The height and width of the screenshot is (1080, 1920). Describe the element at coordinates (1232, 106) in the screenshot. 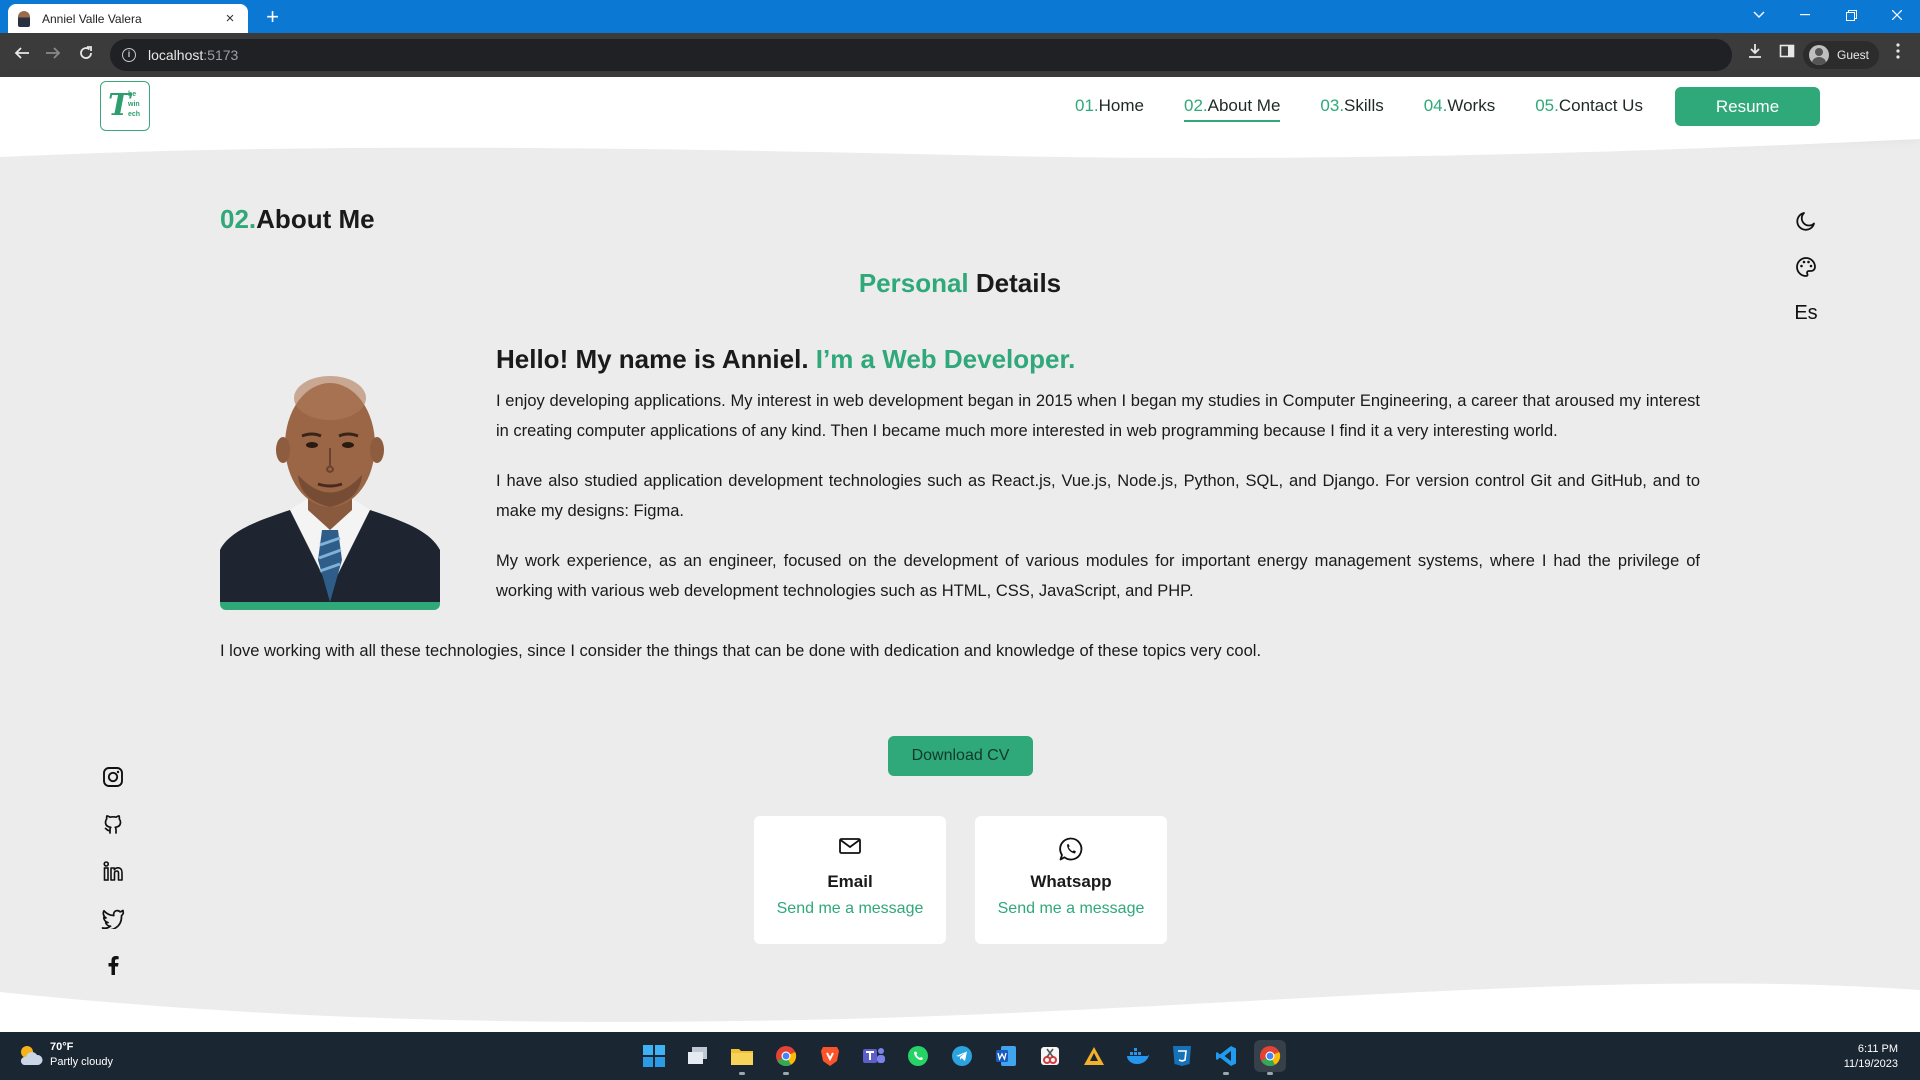

I see `nav-item-about-me: 02.About Me` at that location.